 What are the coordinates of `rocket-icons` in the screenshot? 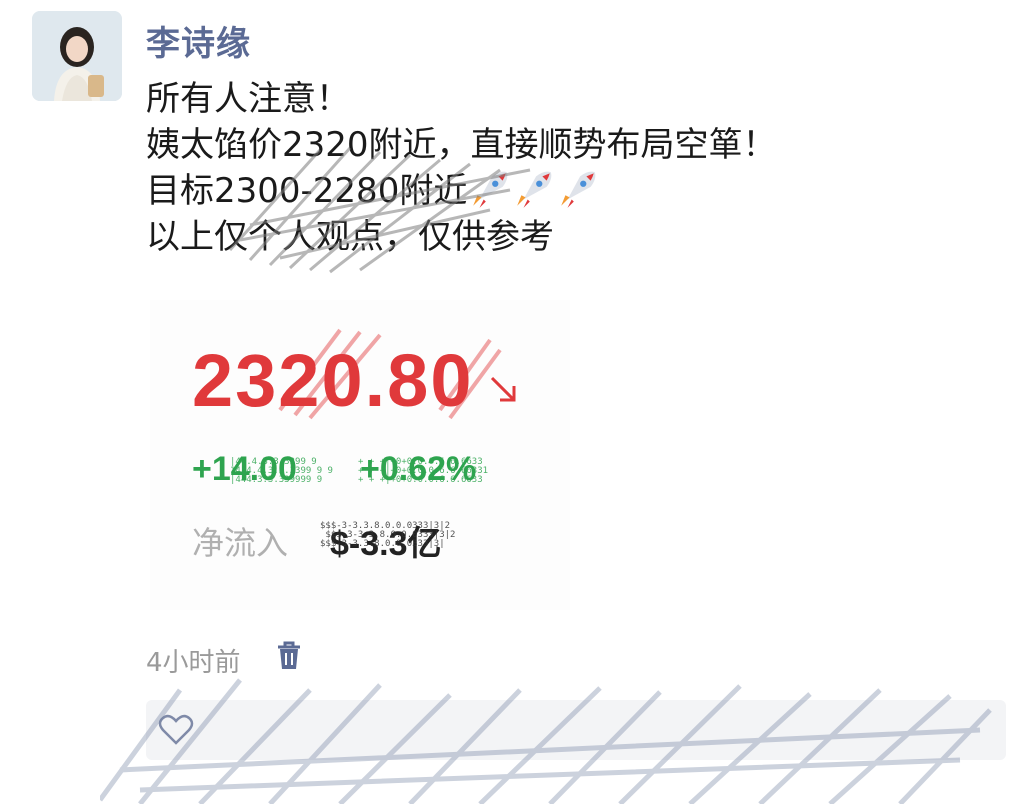 It's located at (533, 191).